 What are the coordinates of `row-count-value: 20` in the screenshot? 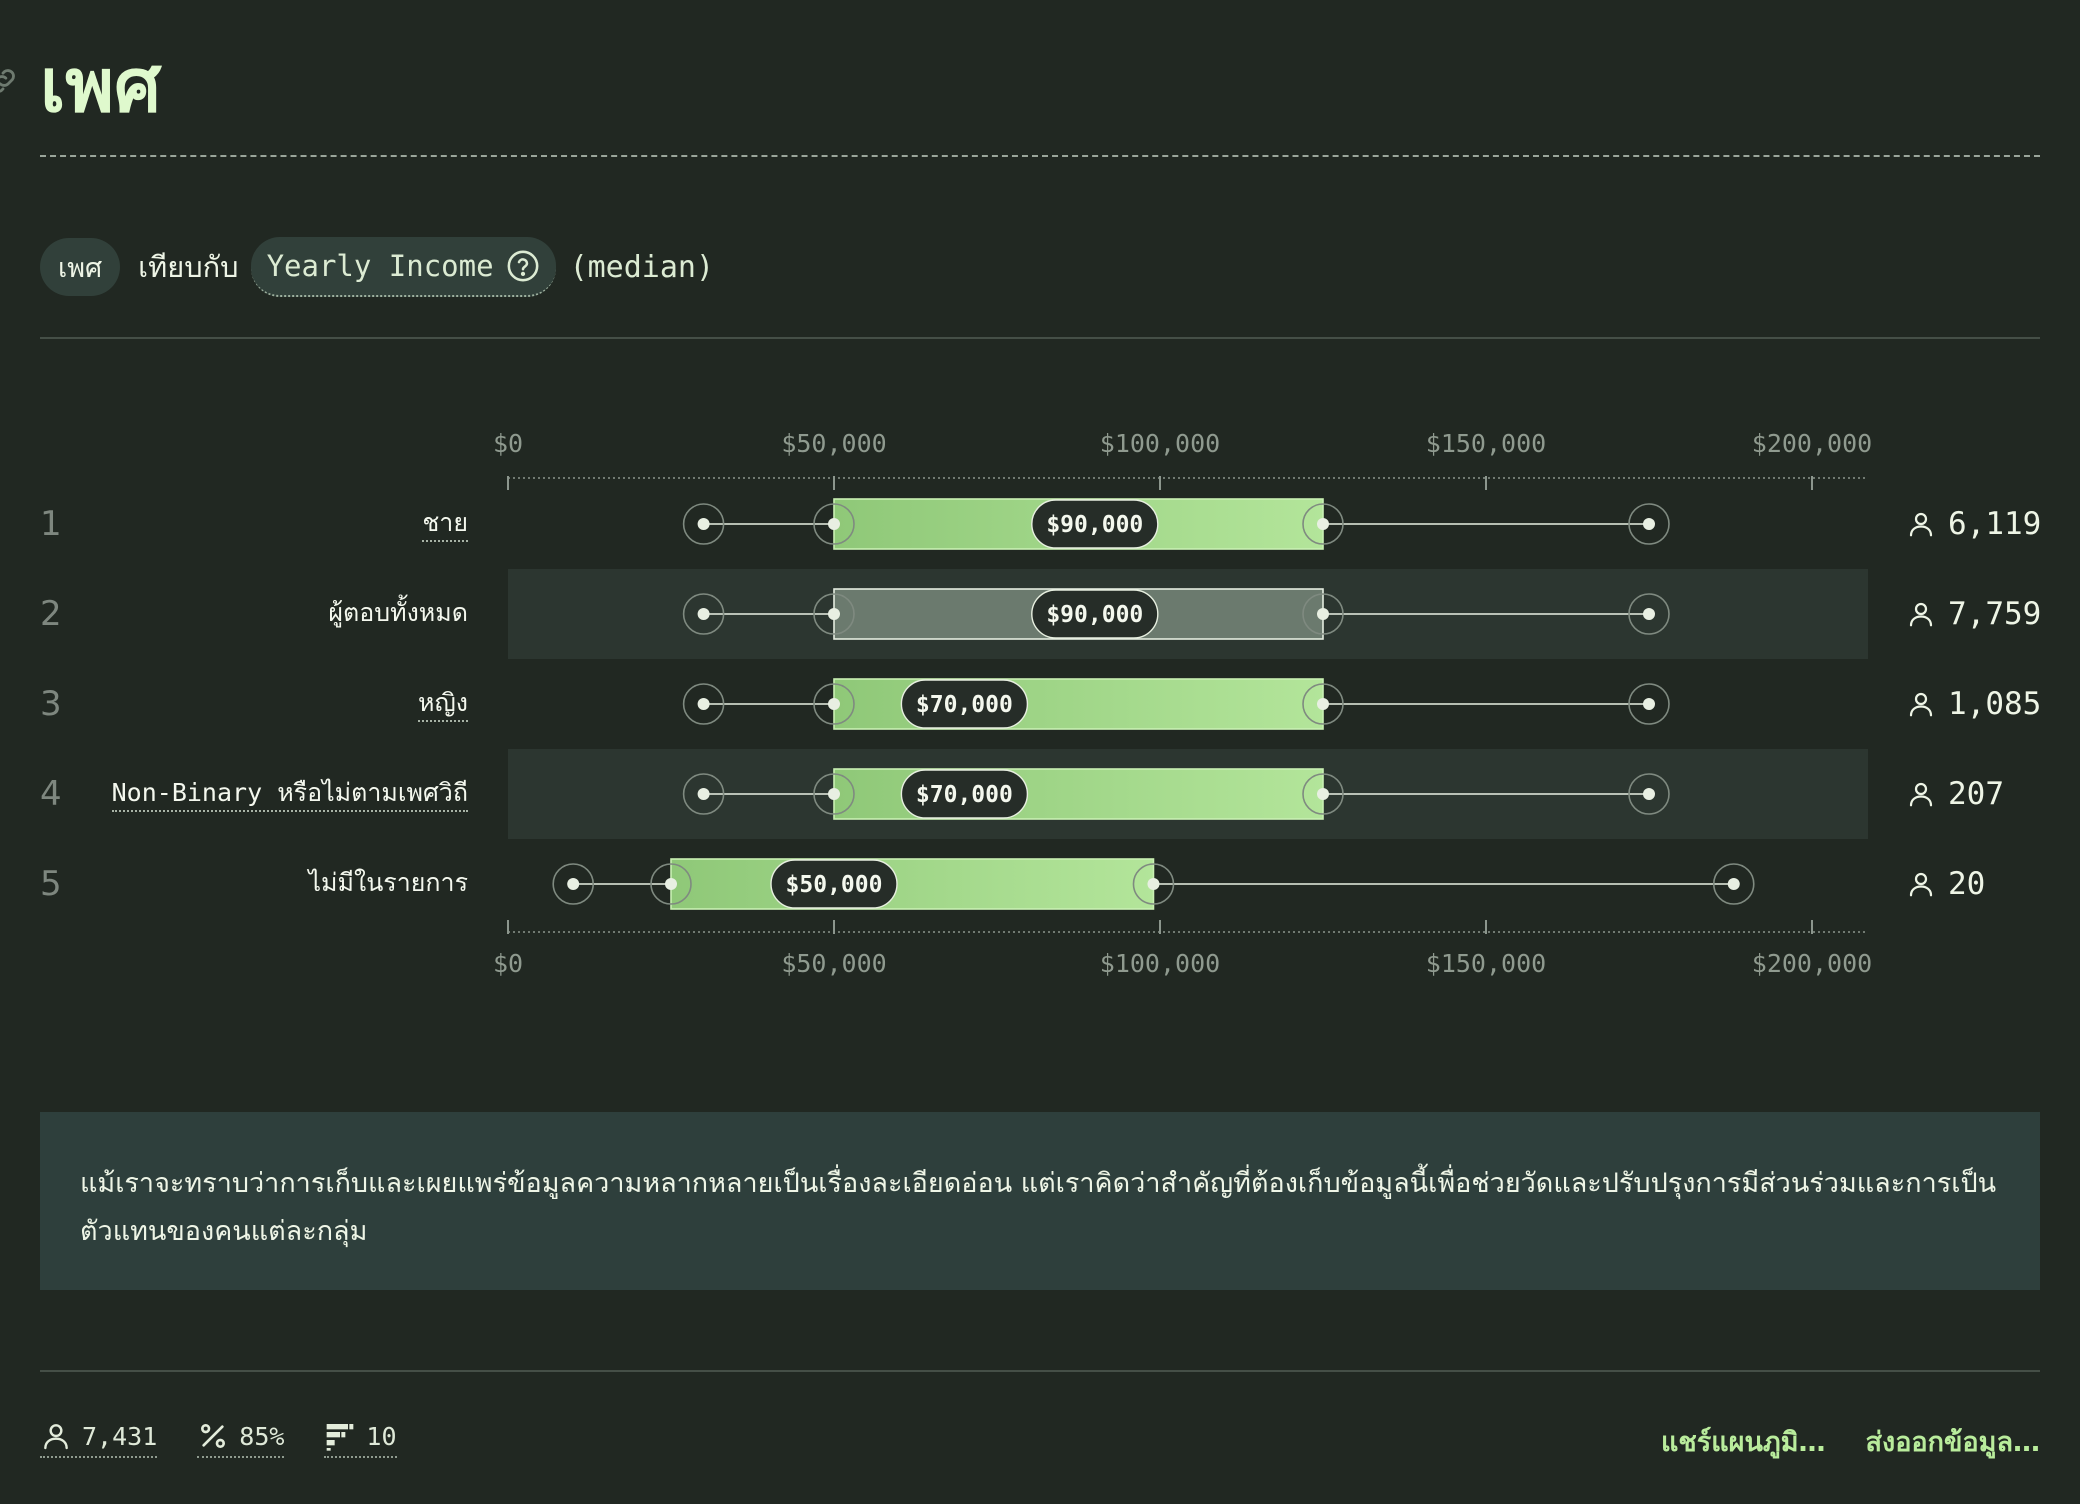 It's located at (1967, 884).